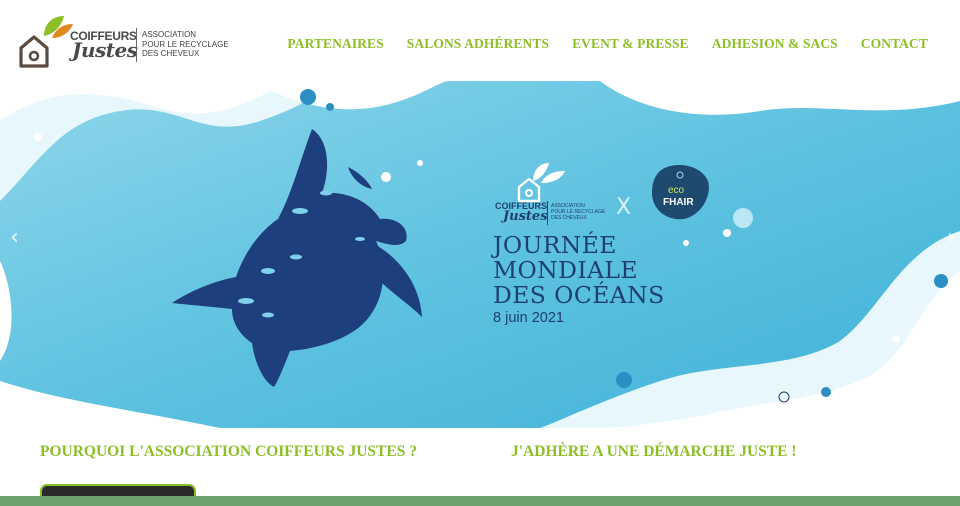 Image resolution: width=960 pixels, height=506 pixels. What do you see at coordinates (676, 190) in the screenshot?
I see `eco-label: eco` at bounding box center [676, 190].